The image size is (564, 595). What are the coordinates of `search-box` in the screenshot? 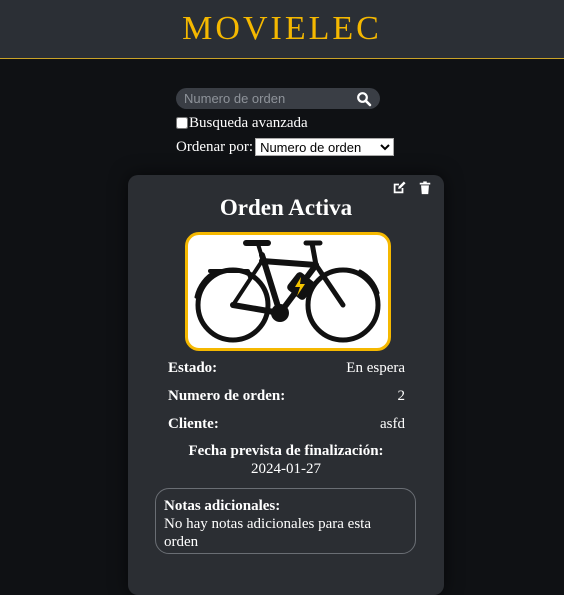 It's located at (278, 98).